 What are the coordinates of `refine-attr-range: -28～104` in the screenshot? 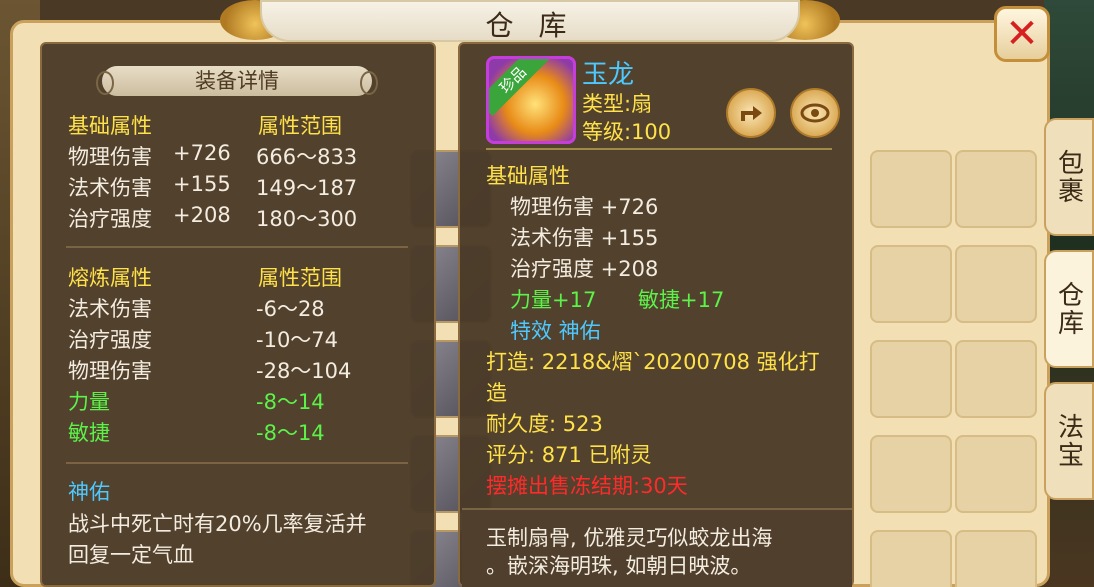 It's located at (304, 371).